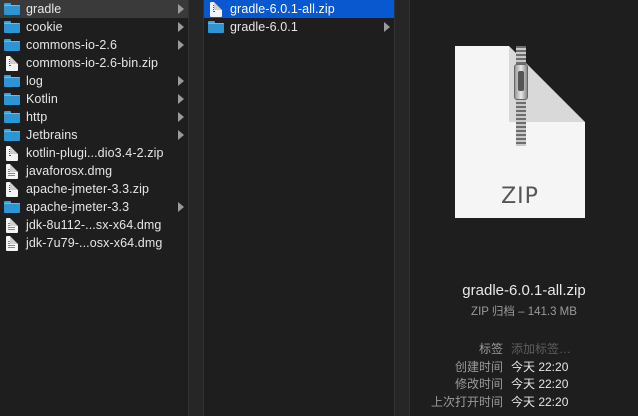  I want to click on file-item-label: gradle-6.0.1, so click(264, 27).